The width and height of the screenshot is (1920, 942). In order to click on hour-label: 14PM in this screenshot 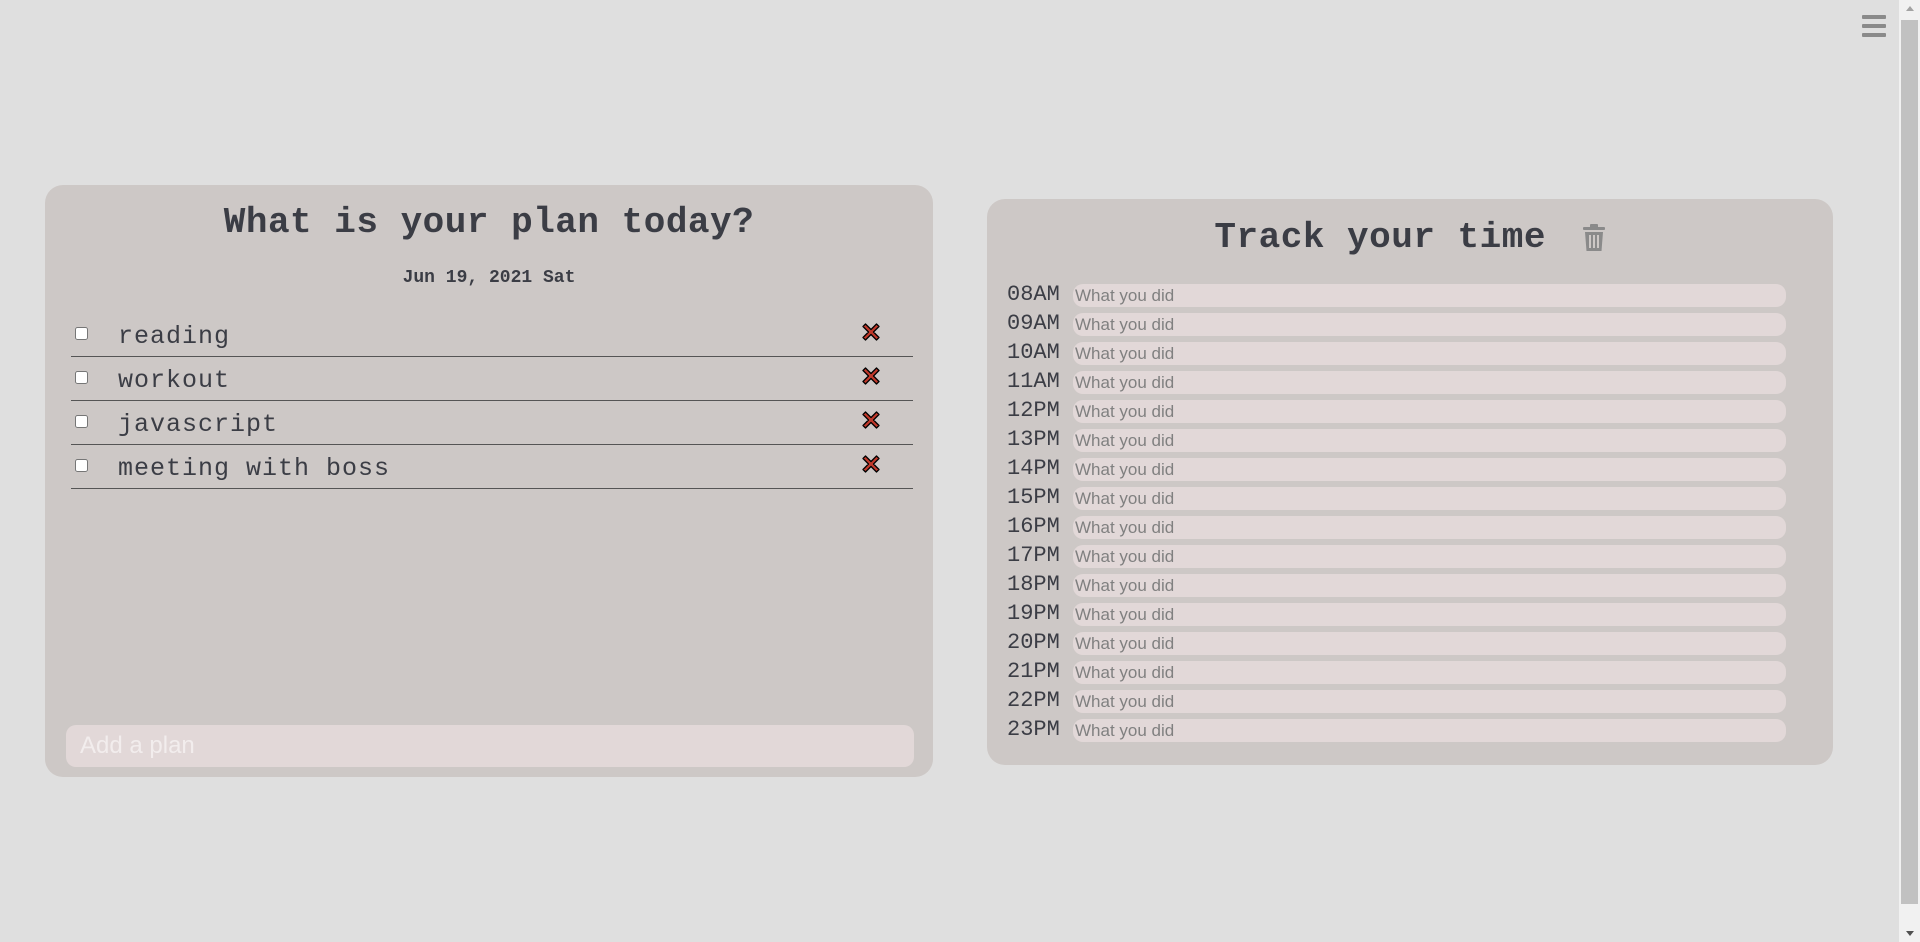, I will do `click(1033, 468)`.